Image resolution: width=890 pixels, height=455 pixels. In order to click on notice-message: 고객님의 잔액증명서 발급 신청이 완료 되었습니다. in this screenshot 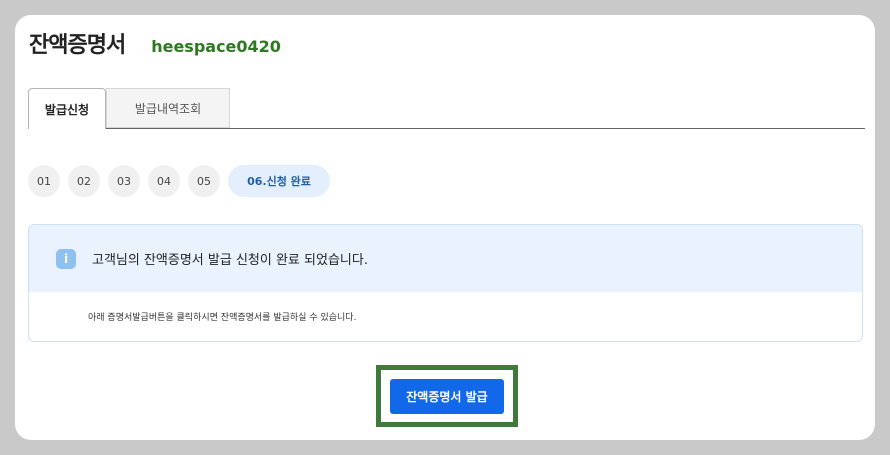, I will do `click(230, 260)`.